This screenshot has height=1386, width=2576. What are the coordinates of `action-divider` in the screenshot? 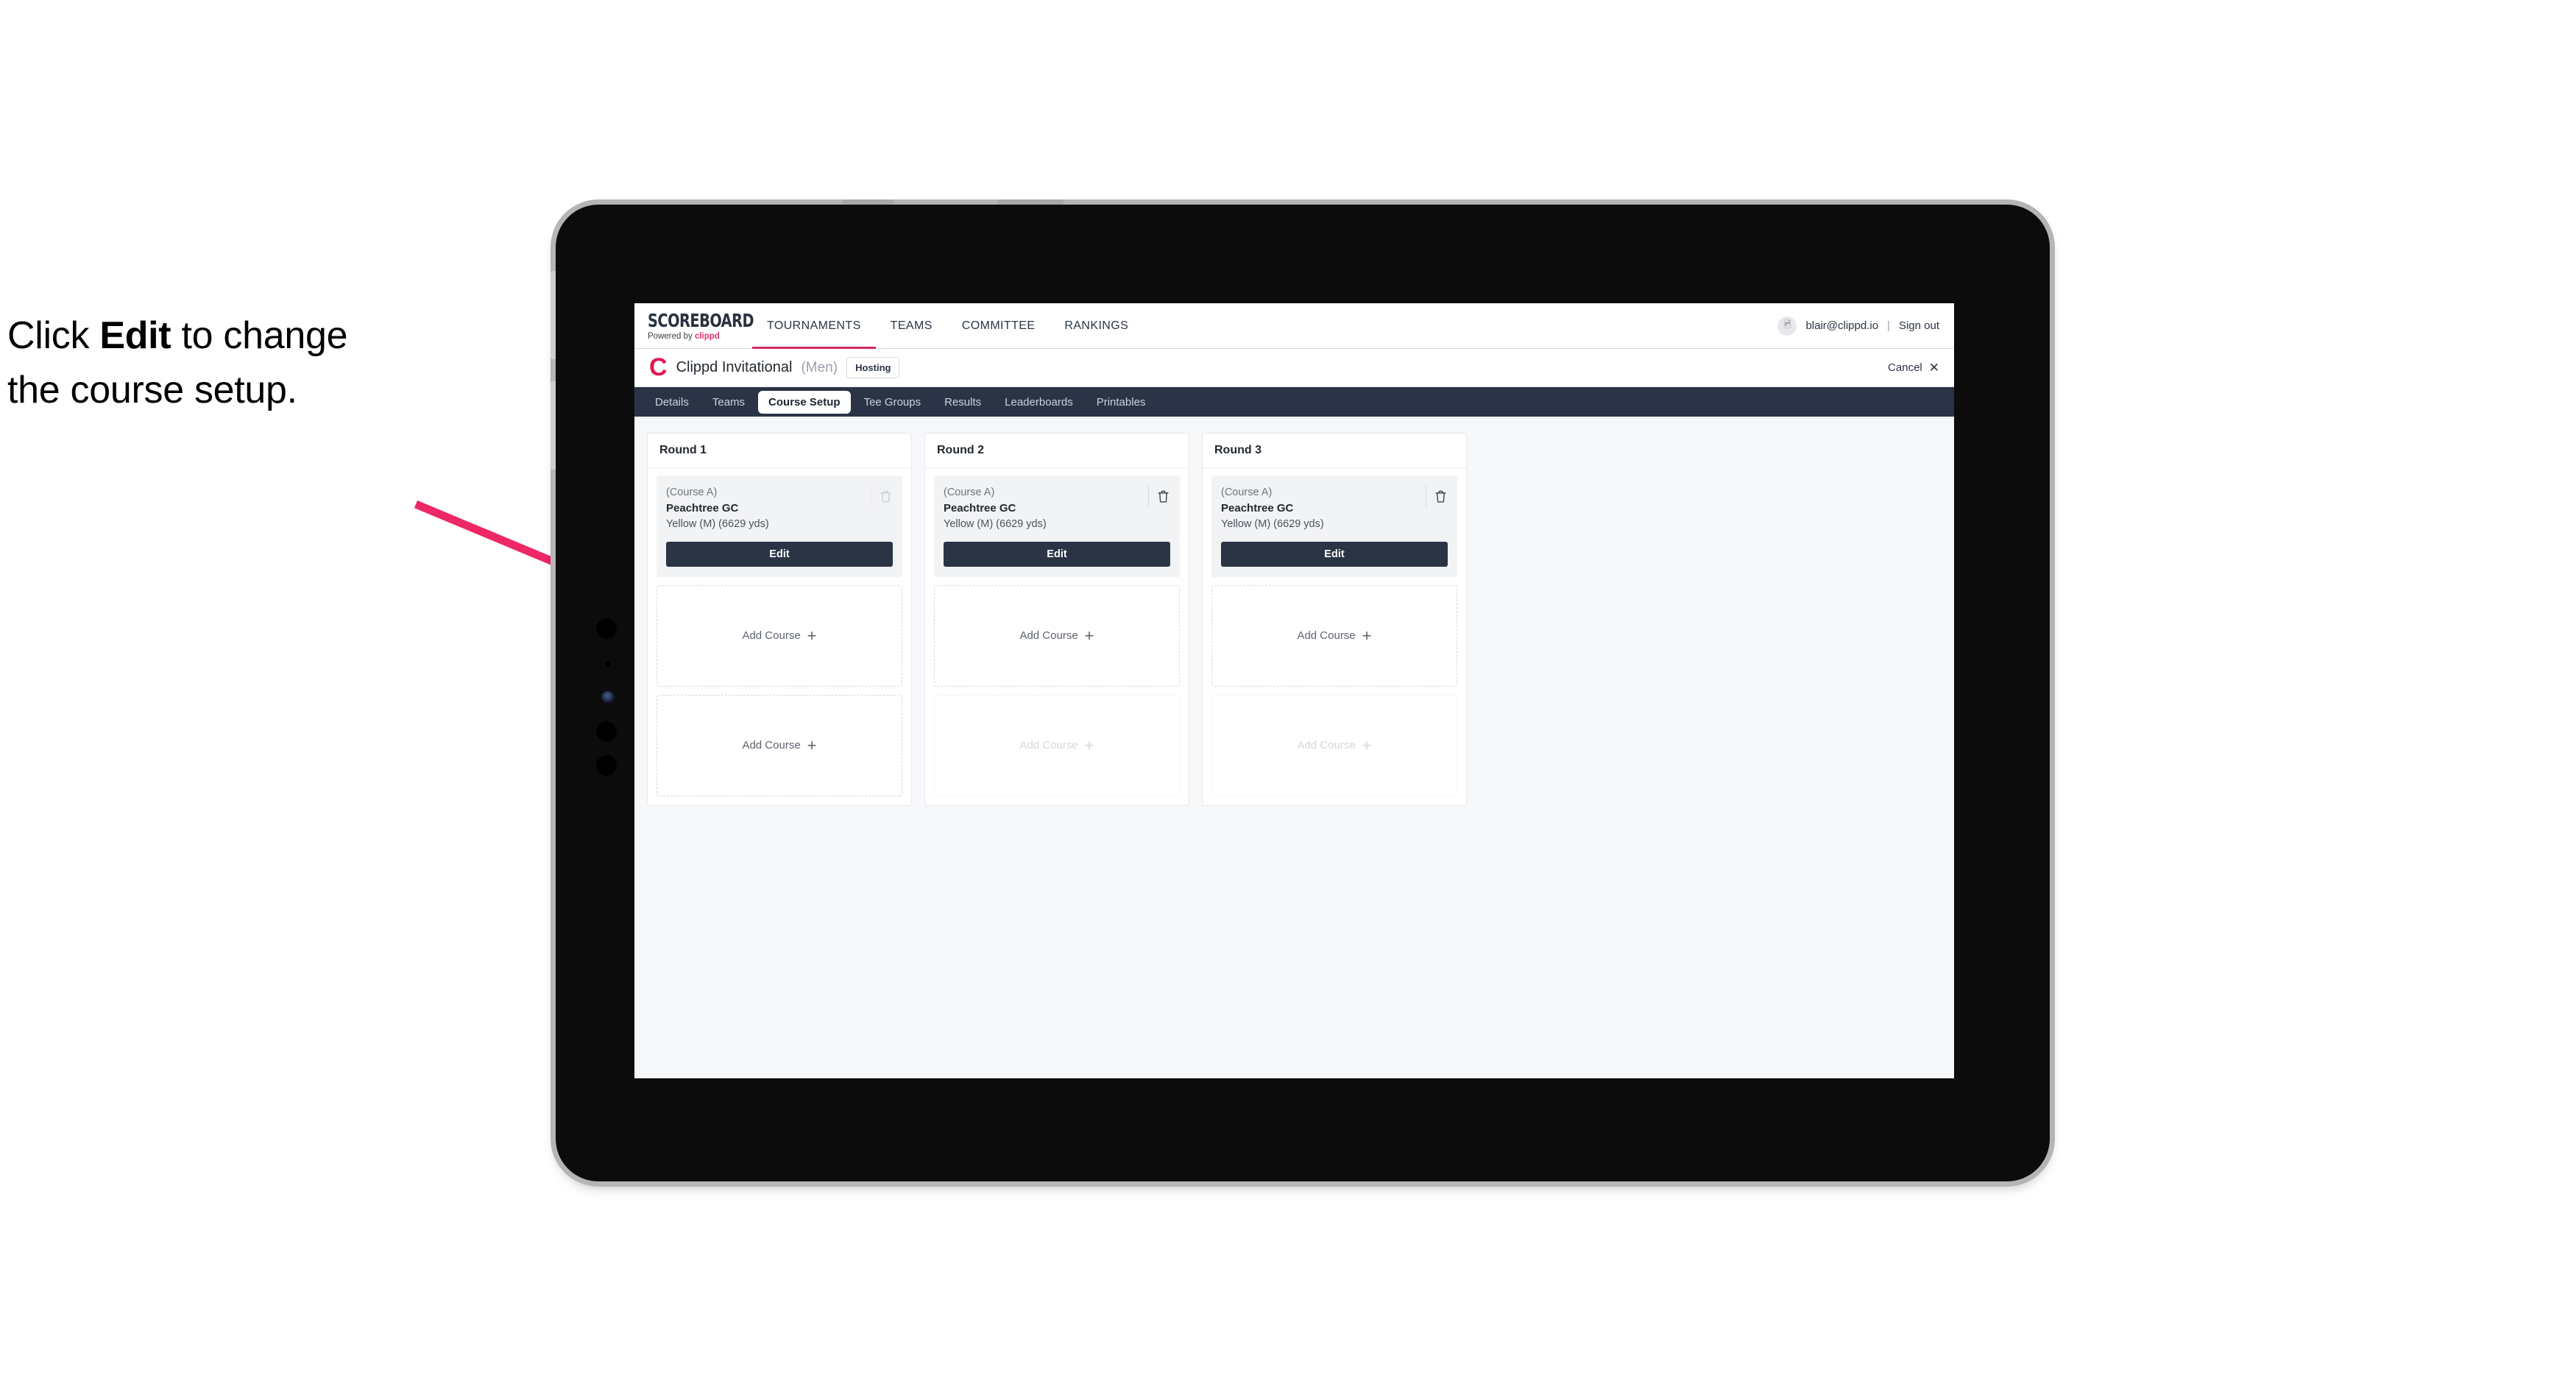 It's located at (1148, 496).